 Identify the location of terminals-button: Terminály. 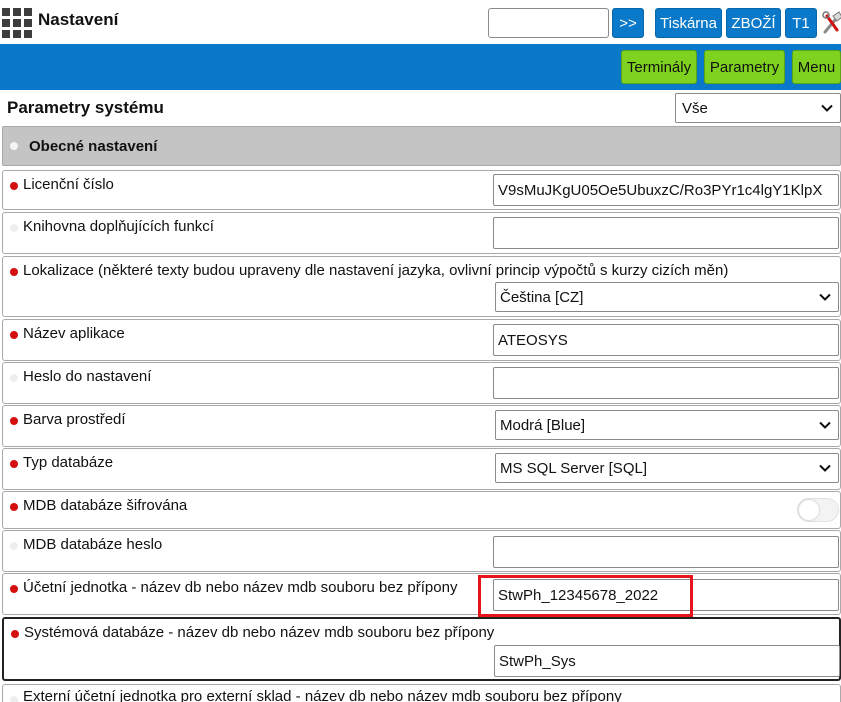
(659, 67).